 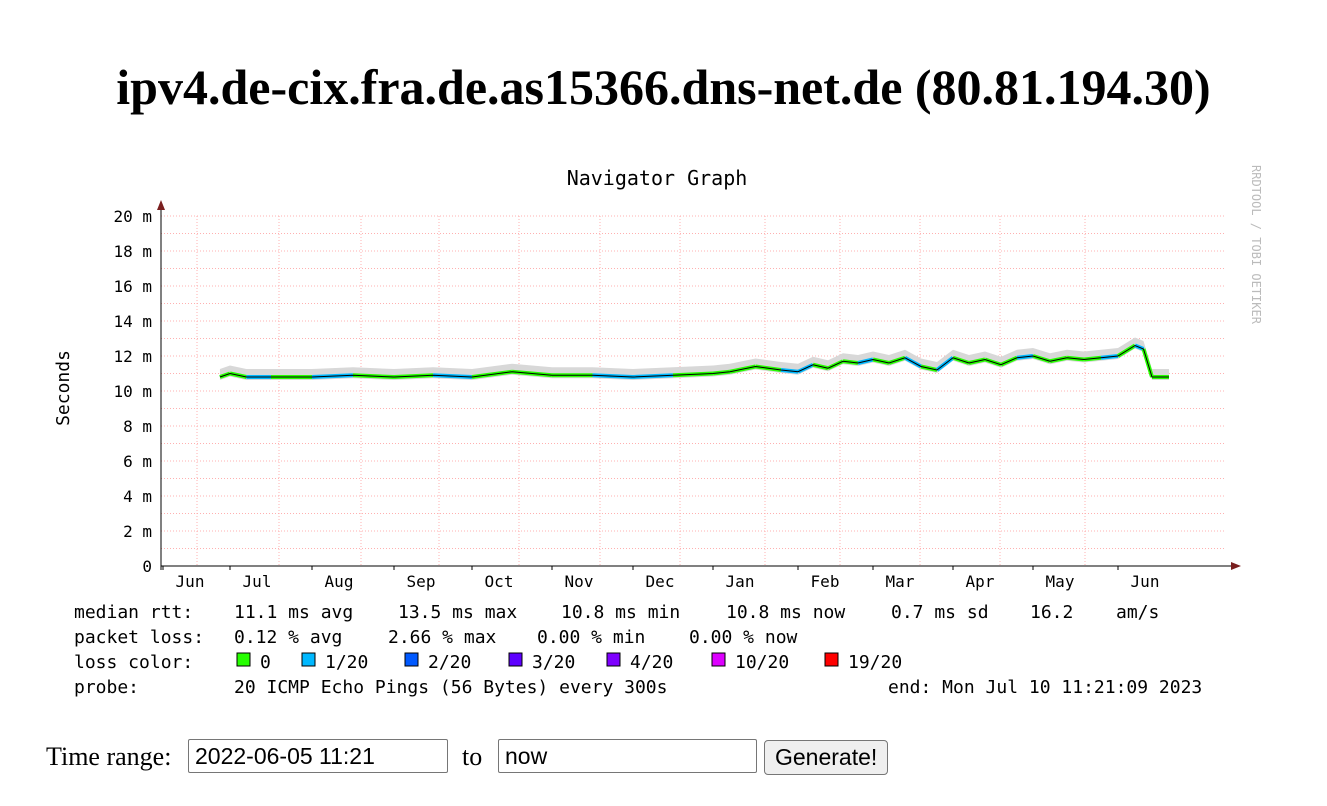 What do you see at coordinates (826, 757) in the screenshot?
I see `generate-button: Generate!` at bounding box center [826, 757].